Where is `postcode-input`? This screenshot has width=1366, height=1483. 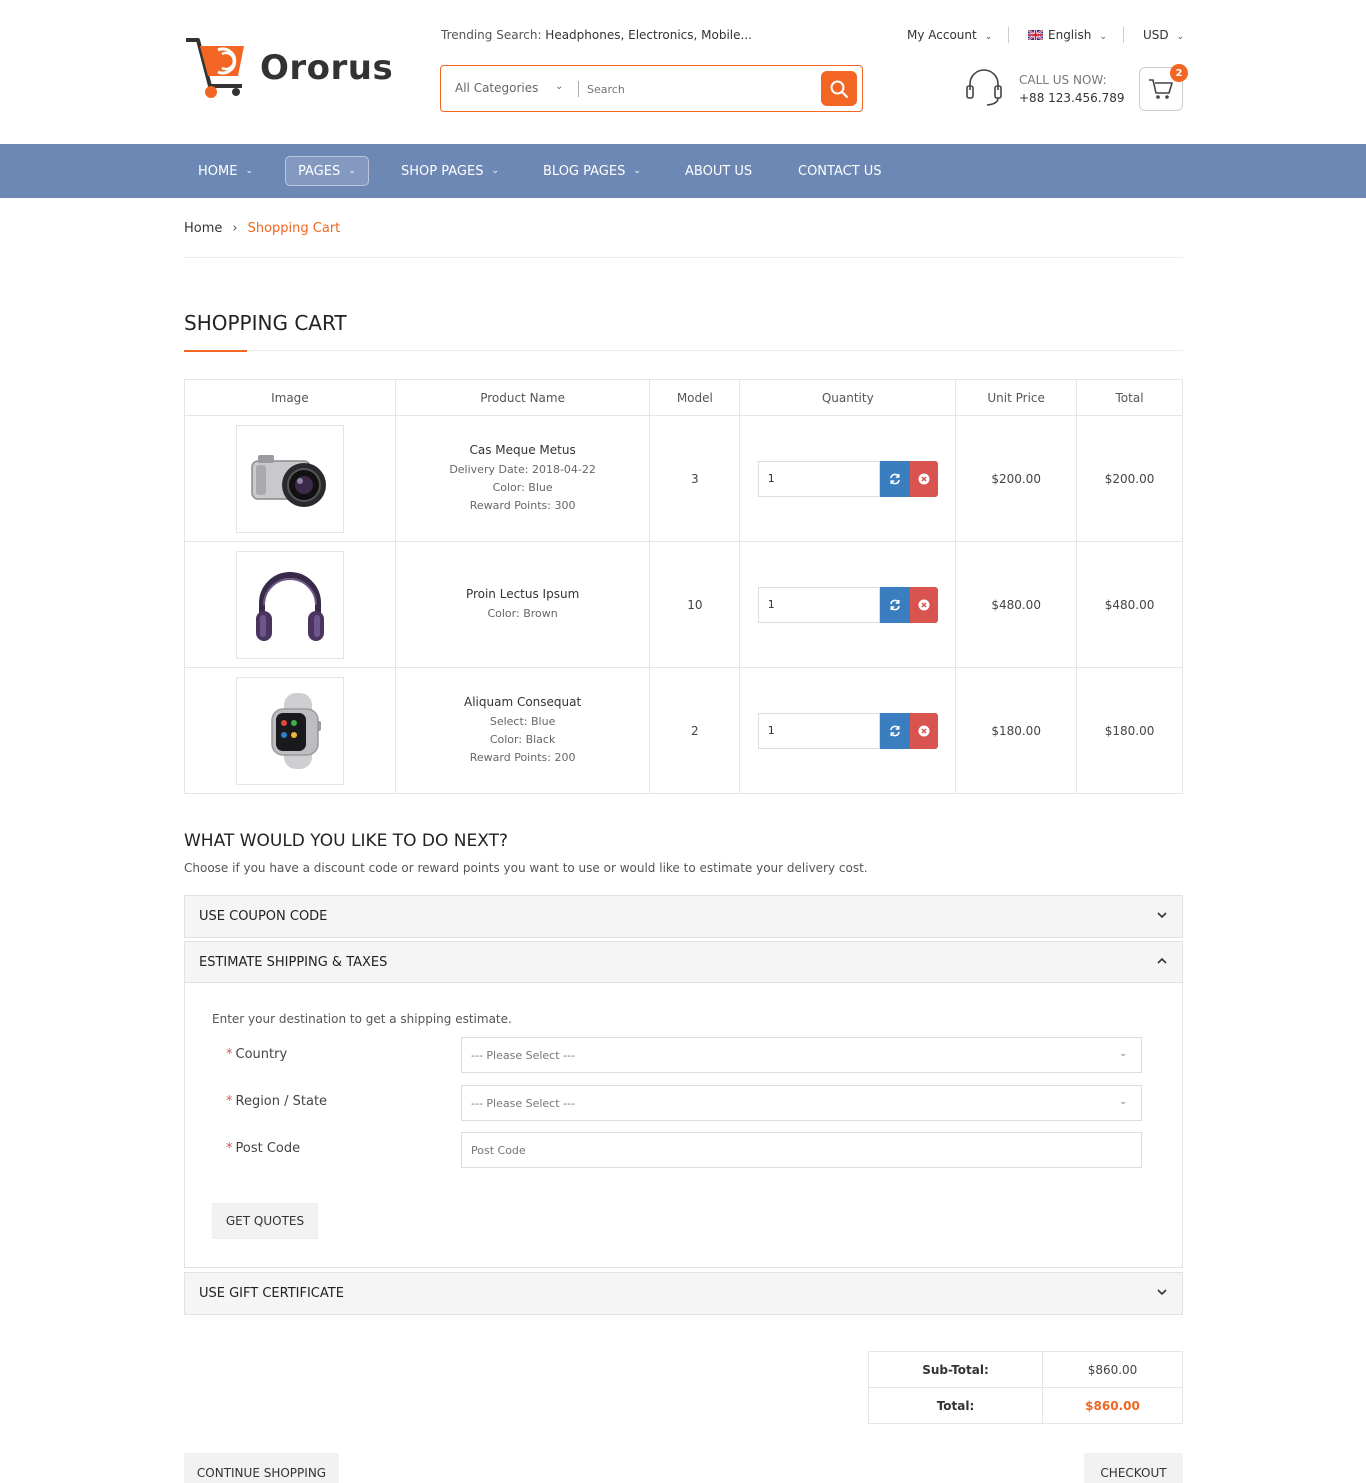 postcode-input is located at coordinates (801, 1150).